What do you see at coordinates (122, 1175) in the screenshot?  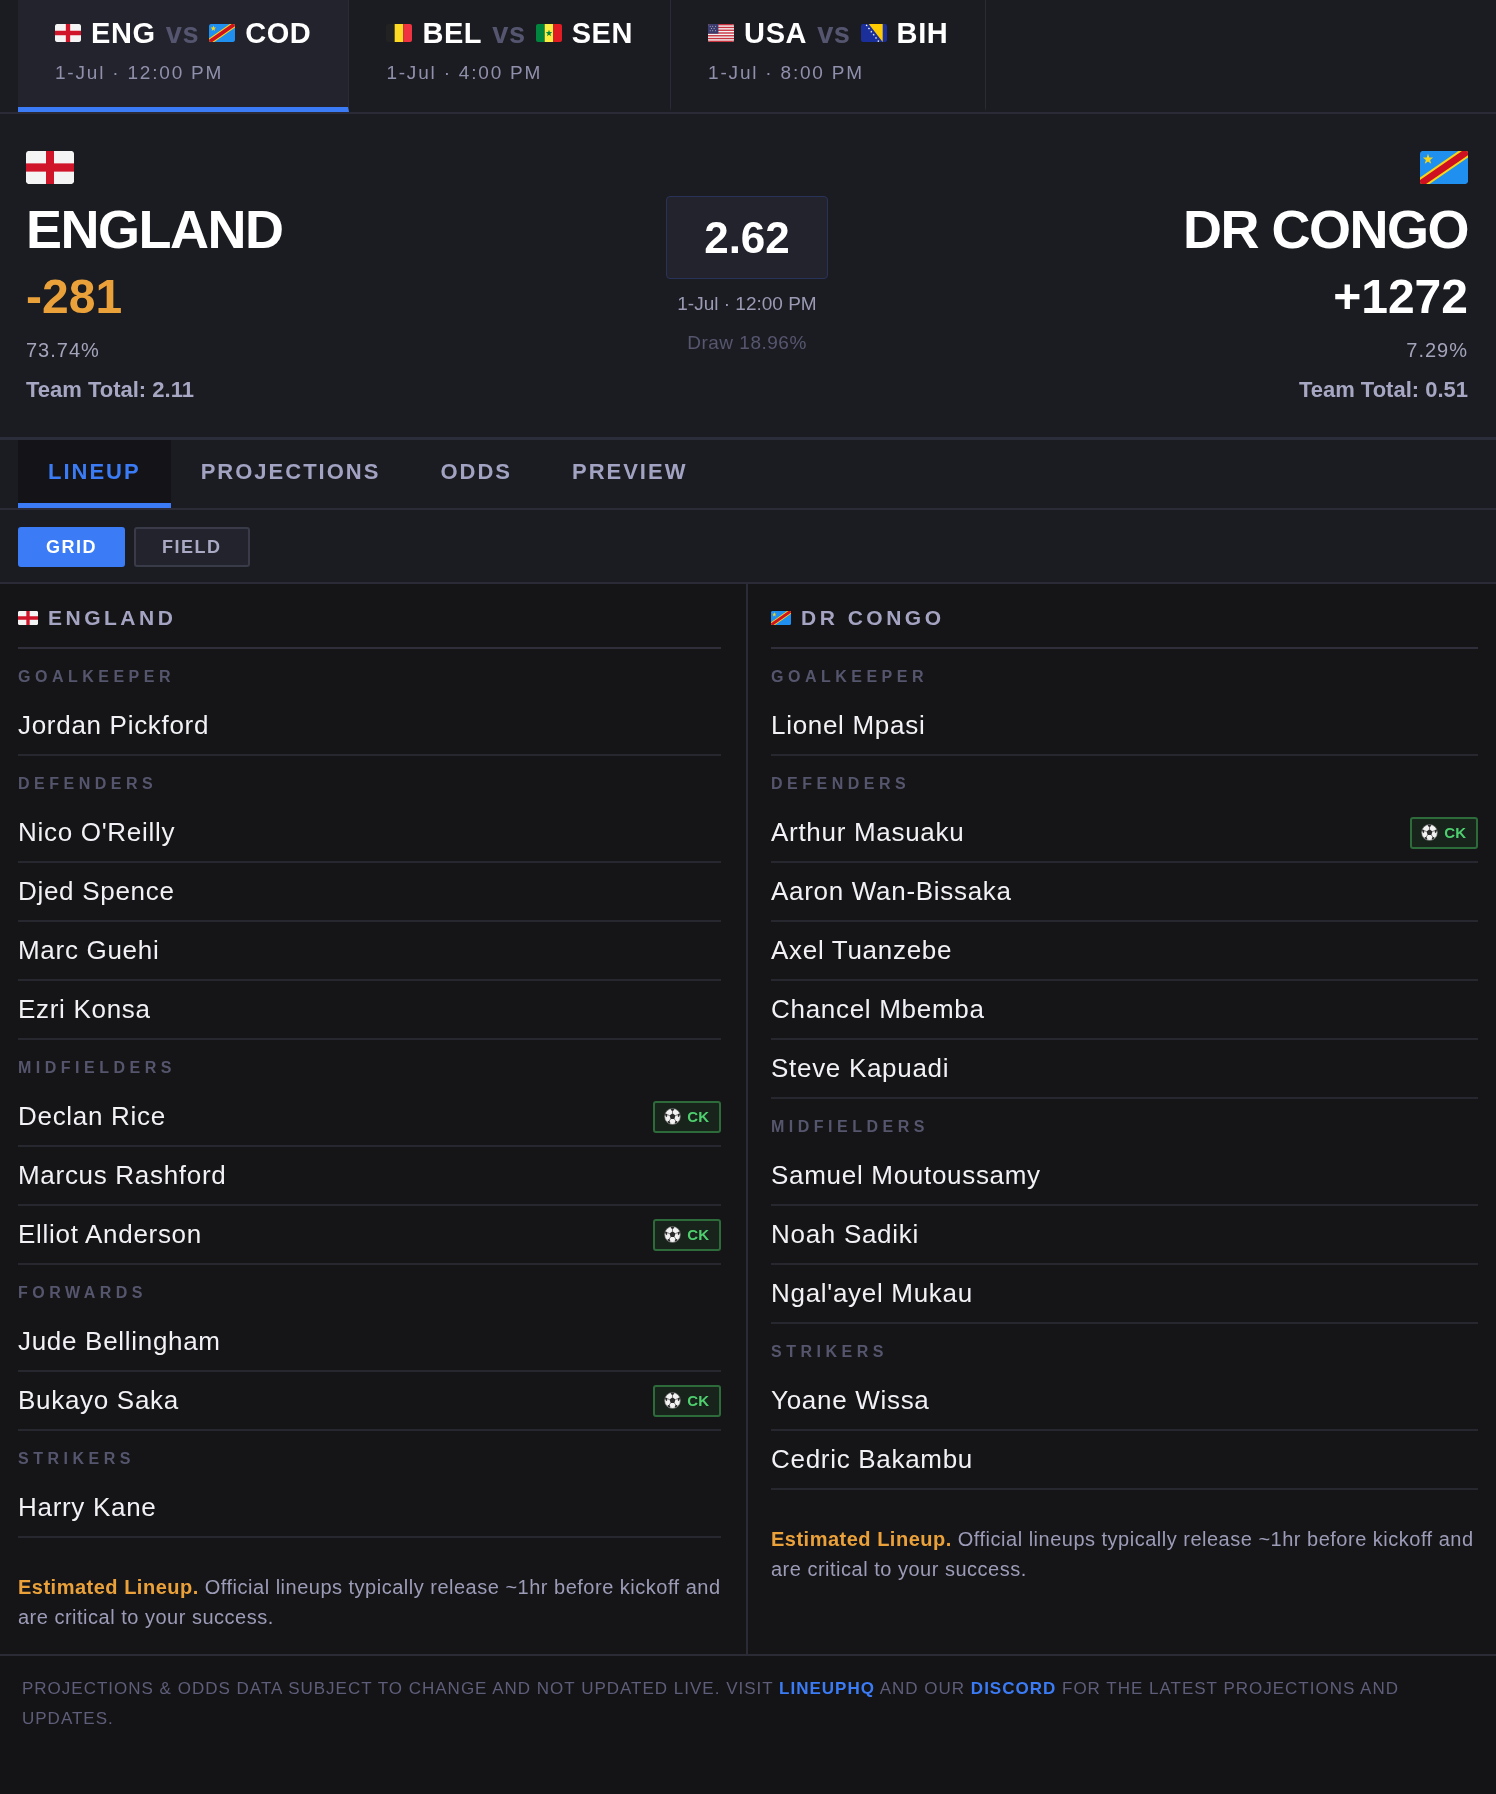 I see `player-name: Marcus Rashford` at bounding box center [122, 1175].